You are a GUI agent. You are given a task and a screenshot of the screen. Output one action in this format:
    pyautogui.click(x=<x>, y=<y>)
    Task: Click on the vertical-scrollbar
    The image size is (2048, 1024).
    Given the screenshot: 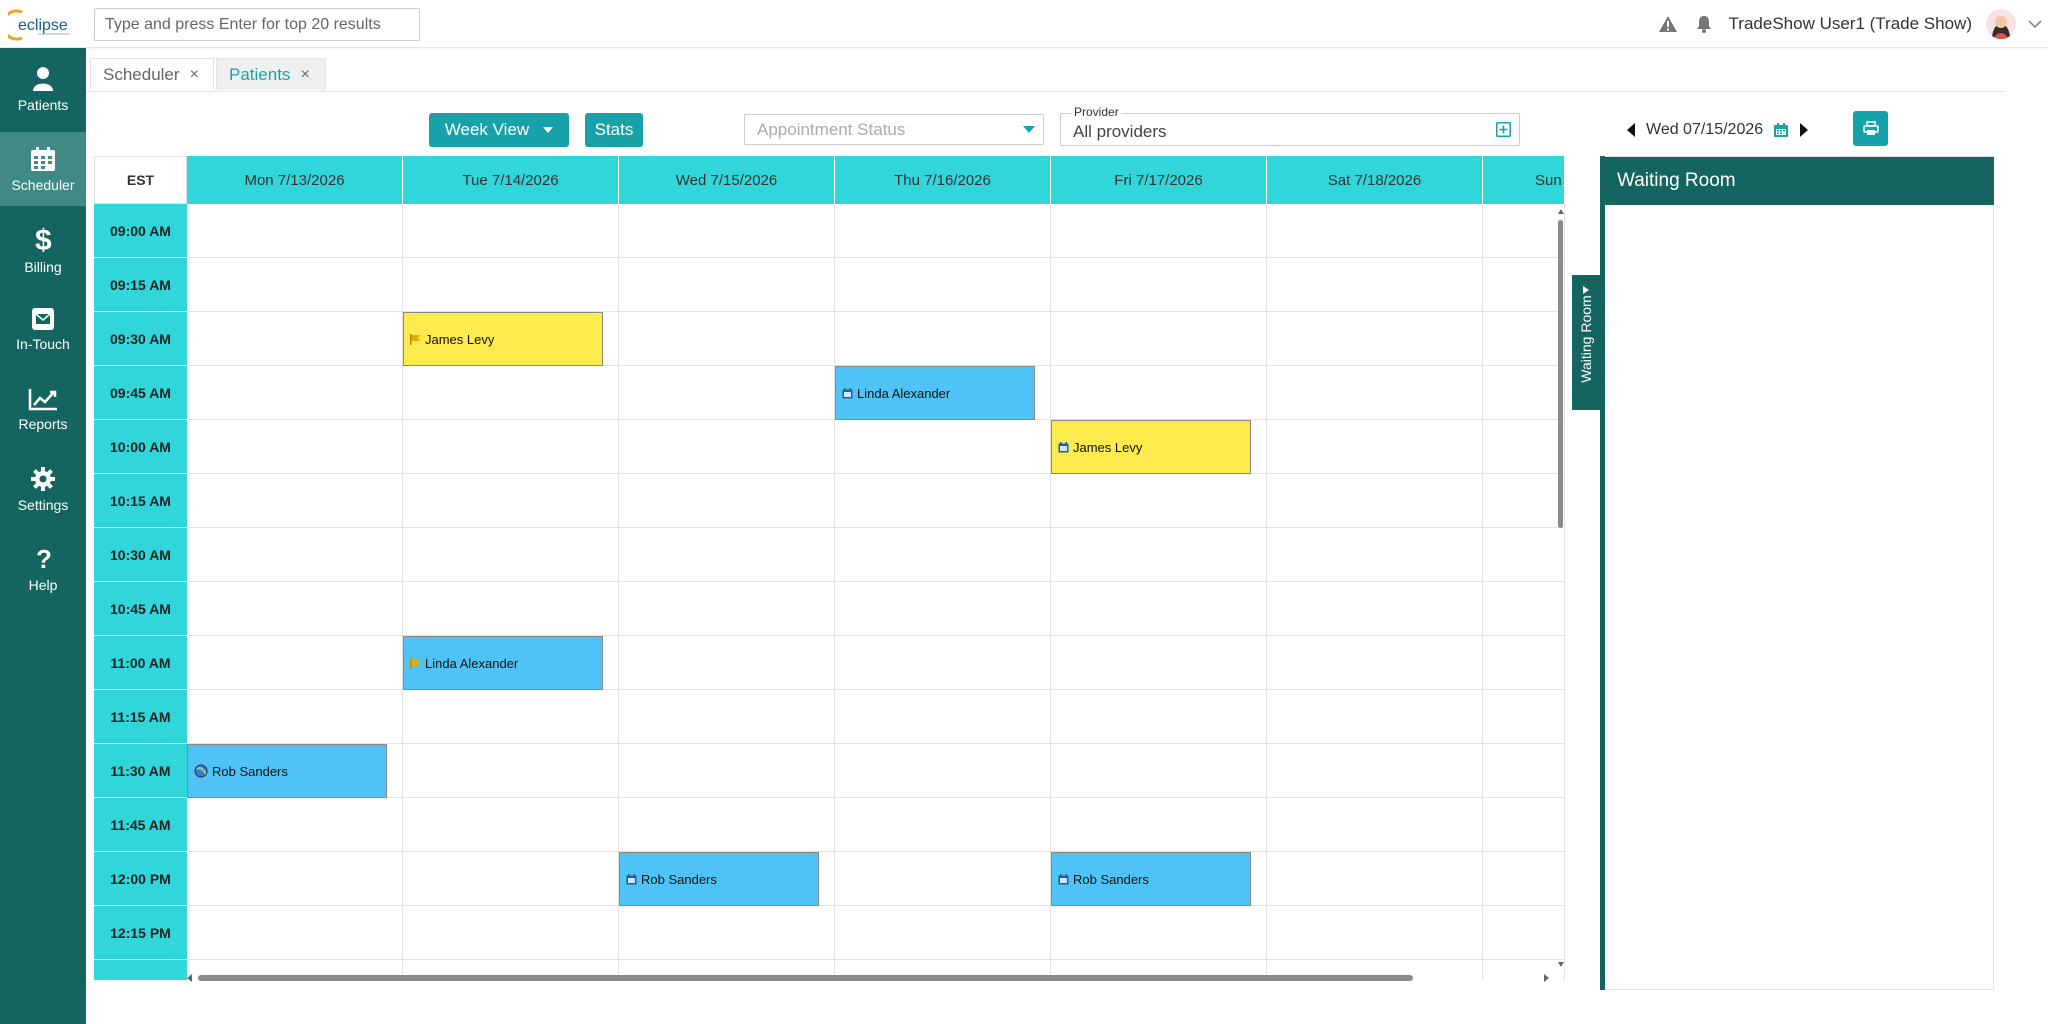 What is the action you would take?
    pyautogui.click(x=1561, y=588)
    